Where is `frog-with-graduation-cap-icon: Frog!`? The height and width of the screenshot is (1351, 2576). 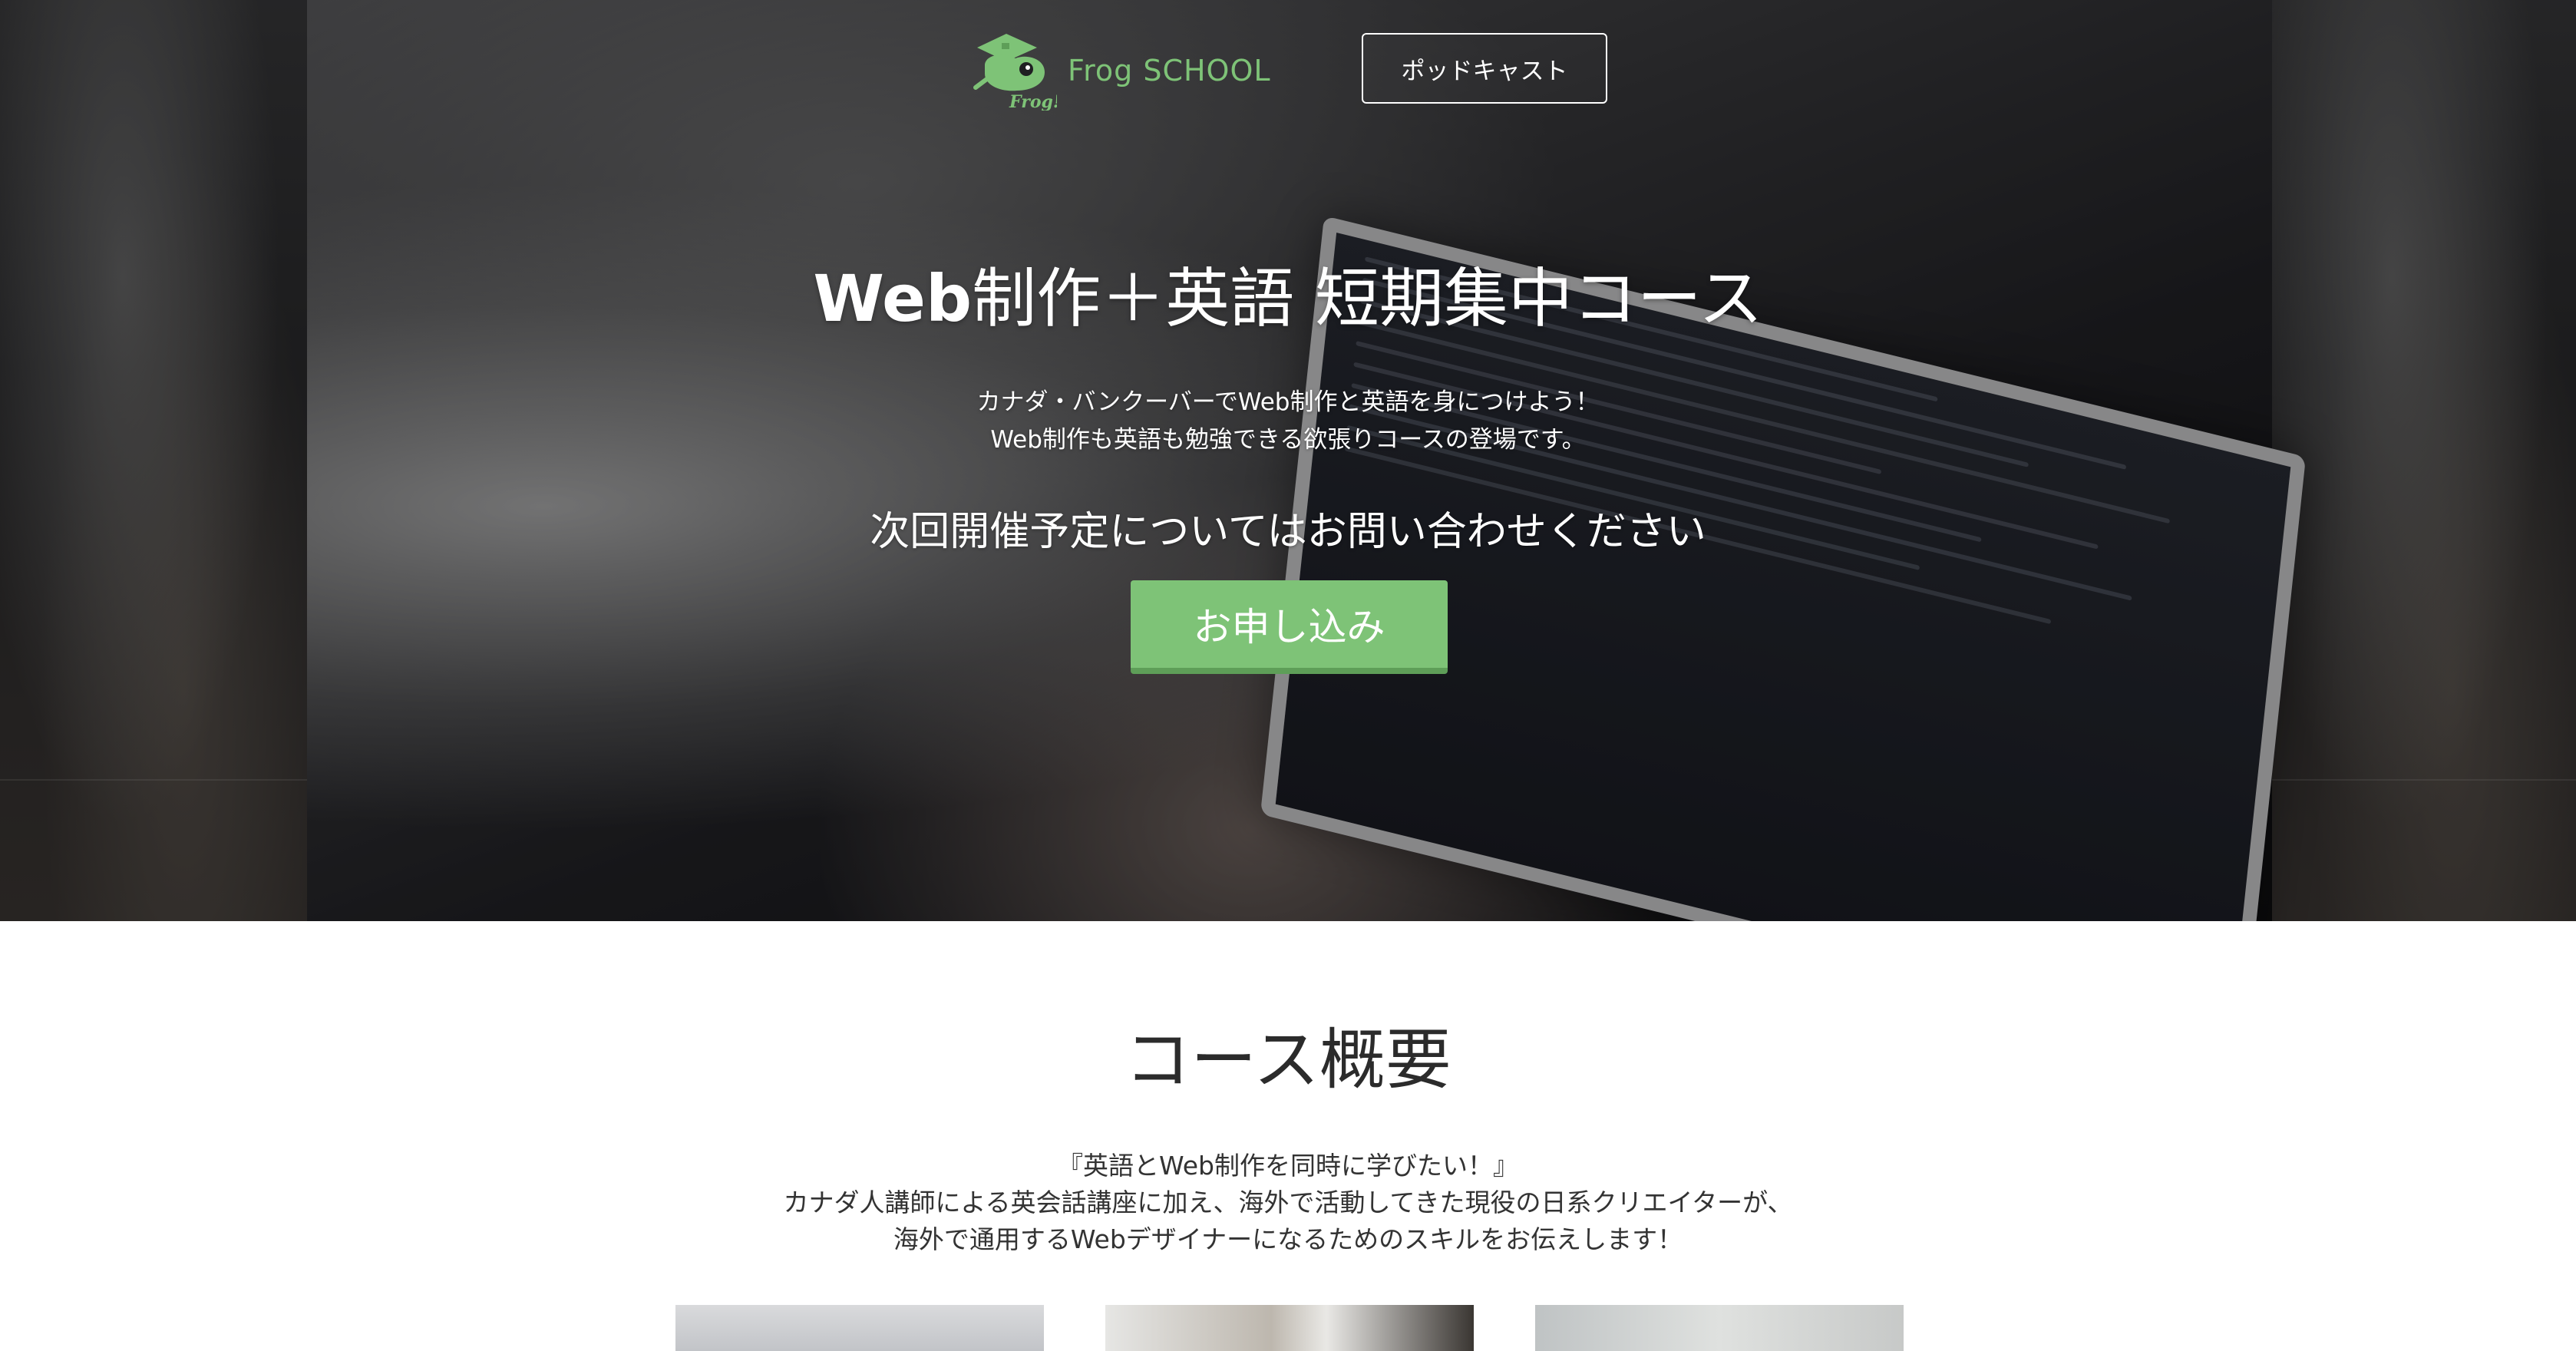 frog-with-graduation-cap-icon: Frog! is located at coordinates (1015, 72).